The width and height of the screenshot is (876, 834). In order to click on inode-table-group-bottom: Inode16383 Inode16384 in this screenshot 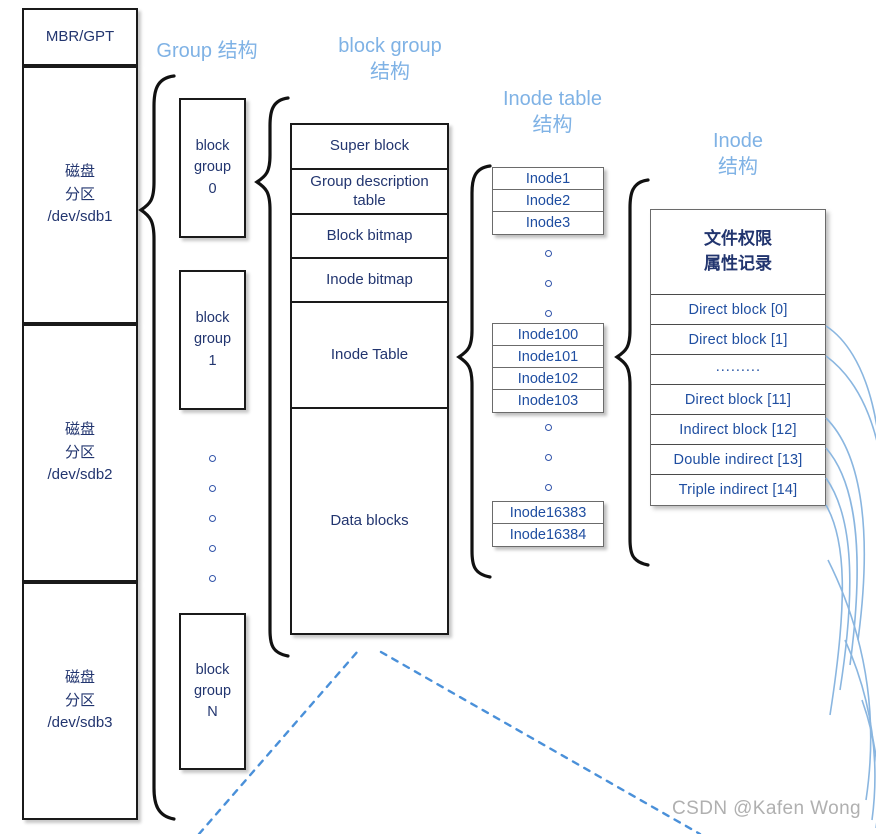, I will do `click(548, 524)`.